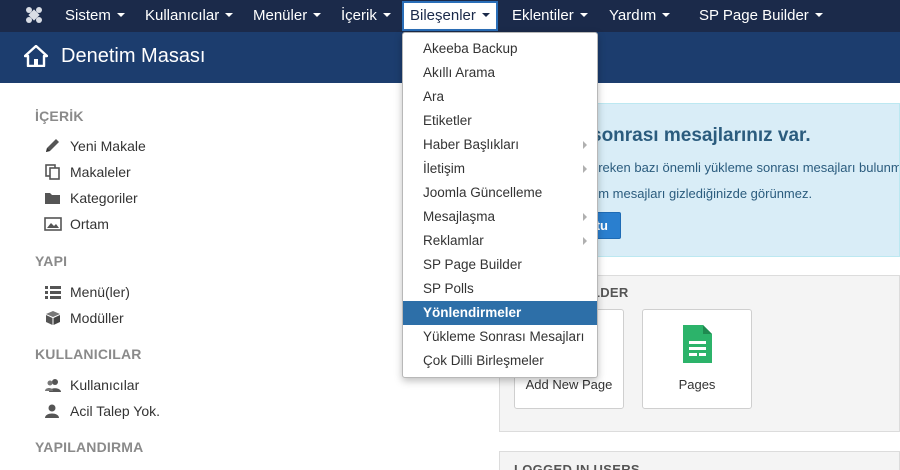  What do you see at coordinates (500, 169) in the screenshot?
I see `menu-item-iletisim: İletişim` at bounding box center [500, 169].